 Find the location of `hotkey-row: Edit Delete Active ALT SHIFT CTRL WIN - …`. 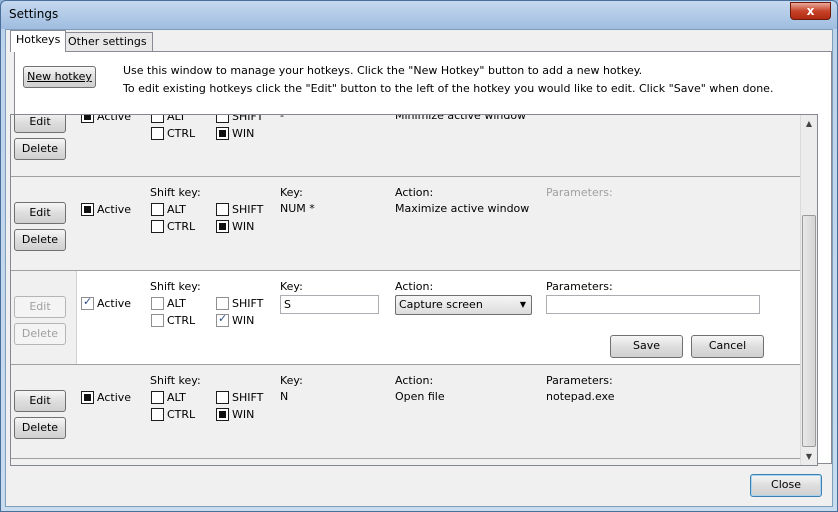

hotkey-row: Edit Delete Active ALT SHIFT CTRL WIN - … is located at coordinates (406, 145).